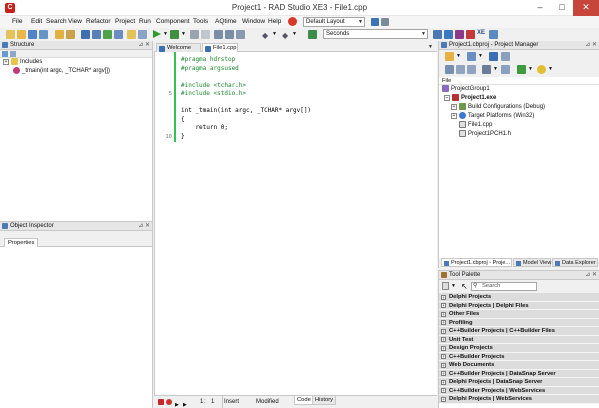 The height and width of the screenshot is (408, 599). What do you see at coordinates (32, 34) in the screenshot?
I see `save-icon` at bounding box center [32, 34].